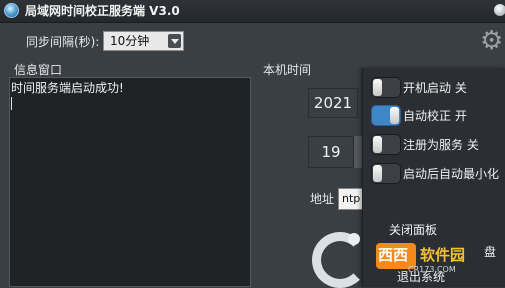 This screenshot has width=505, height=288. Describe the element at coordinates (491, 41) in the screenshot. I see `gear-icon: ⚙` at that location.